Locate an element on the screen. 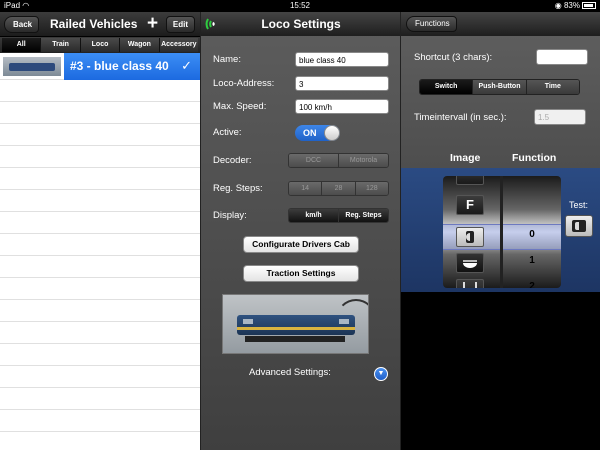 The height and width of the screenshot is (450, 600). display-row: Display: km/h Reg. Steps is located at coordinates (301, 216).